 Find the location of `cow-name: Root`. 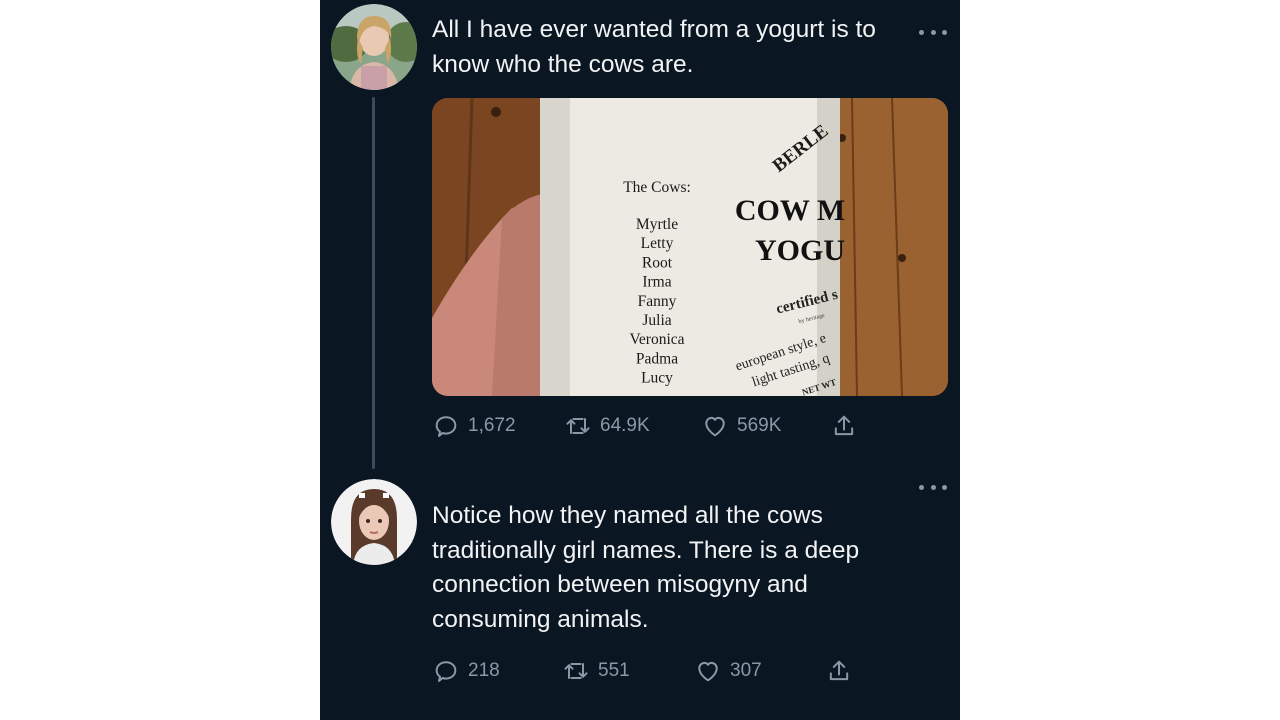

cow-name: Root is located at coordinates (657, 262).